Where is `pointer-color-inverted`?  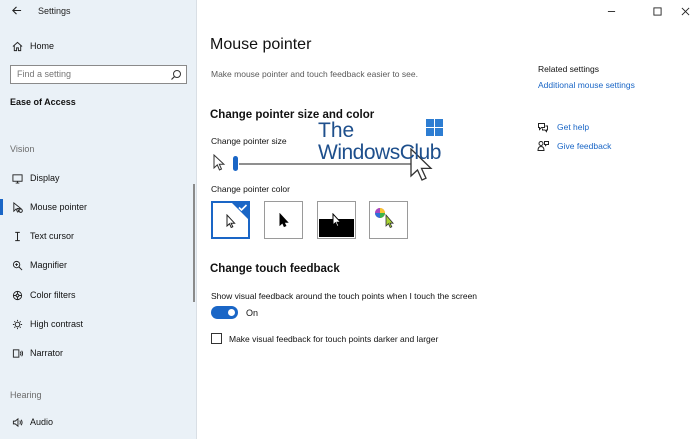 pointer-color-inverted is located at coordinates (336, 220).